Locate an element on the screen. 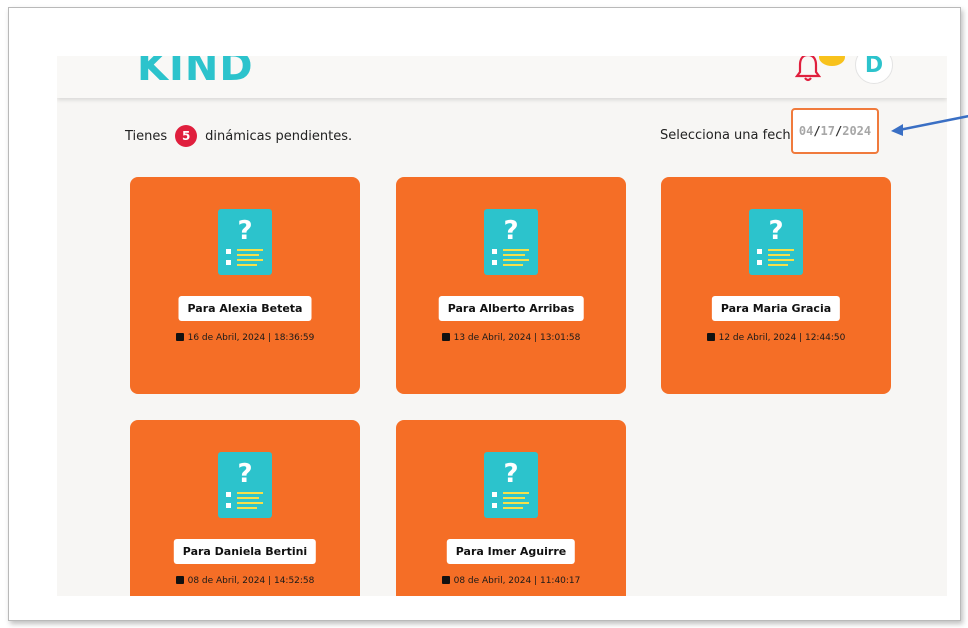  card-date-text: 13 de Abril, 2024 | 13:01:58 is located at coordinates (517, 338).